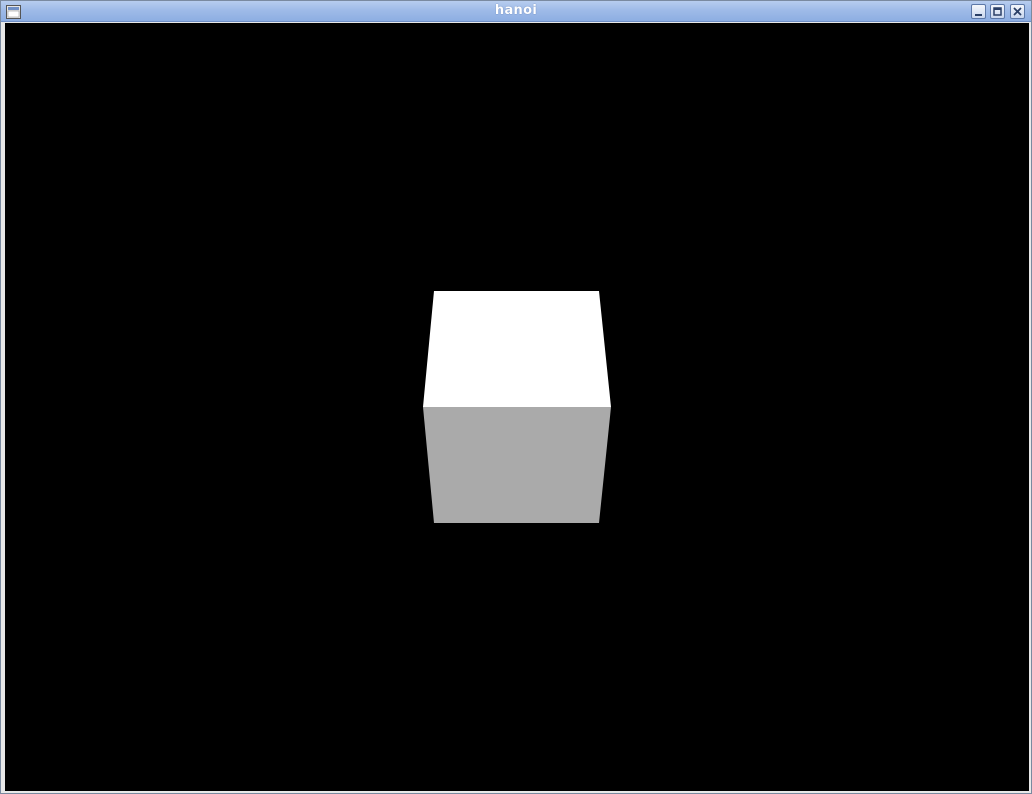 This screenshot has height=794, width=1032. I want to click on window-title: hanoi, so click(516, 10).